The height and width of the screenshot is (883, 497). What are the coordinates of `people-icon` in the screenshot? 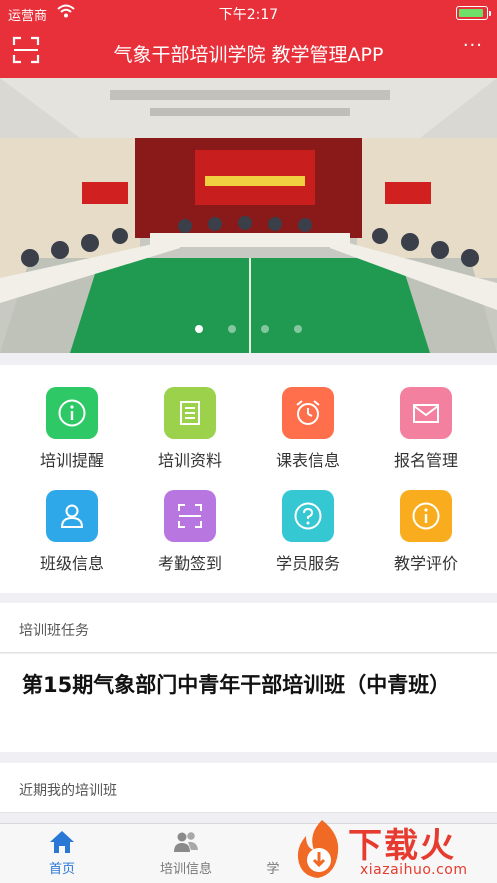 It's located at (186, 842).